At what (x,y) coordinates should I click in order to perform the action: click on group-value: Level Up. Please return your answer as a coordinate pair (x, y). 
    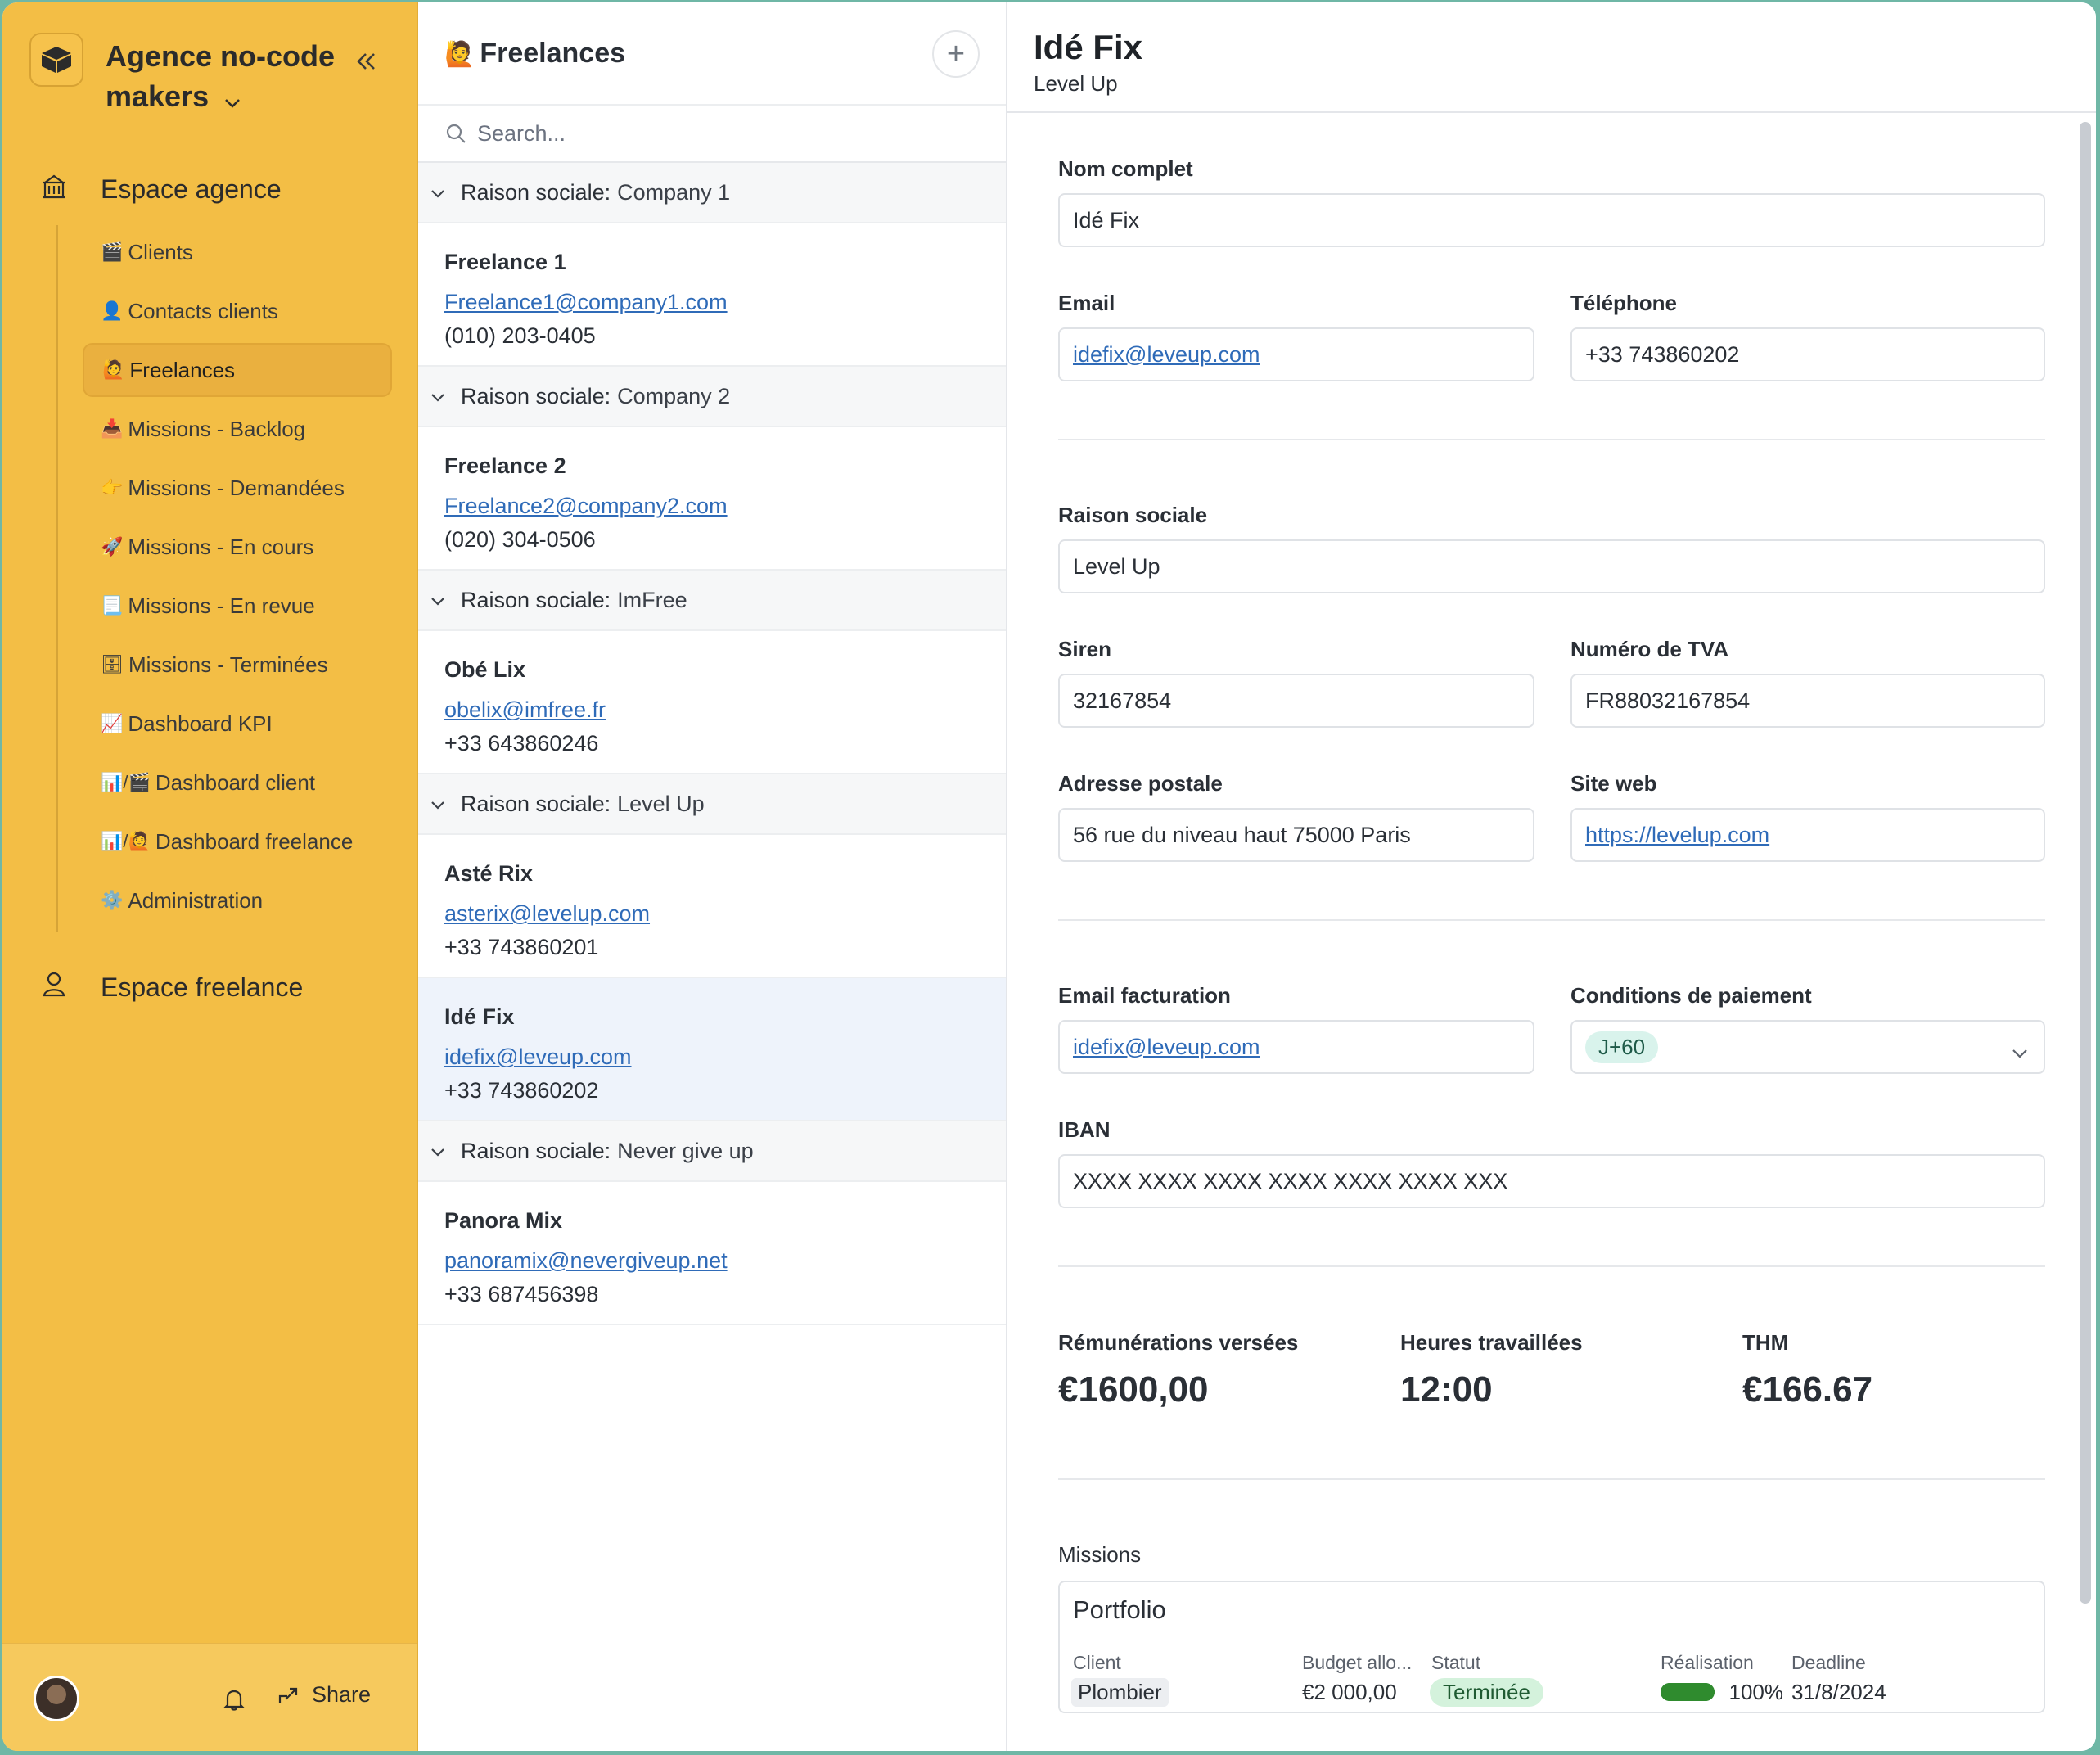
    Looking at the image, I should click on (661, 803).